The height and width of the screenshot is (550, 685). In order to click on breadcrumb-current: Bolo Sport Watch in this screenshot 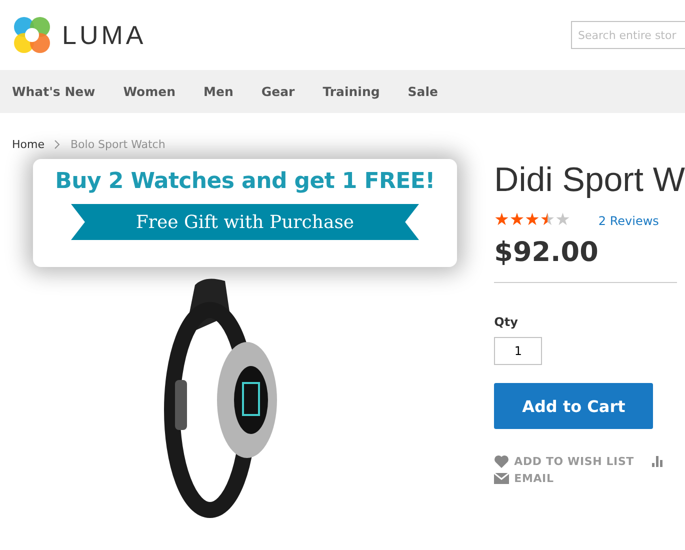, I will do `click(118, 144)`.